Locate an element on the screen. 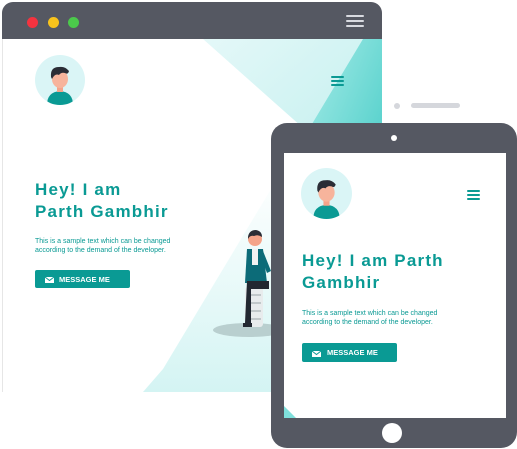  title-line-2: Parth Gambhir is located at coordinates (102, 212).